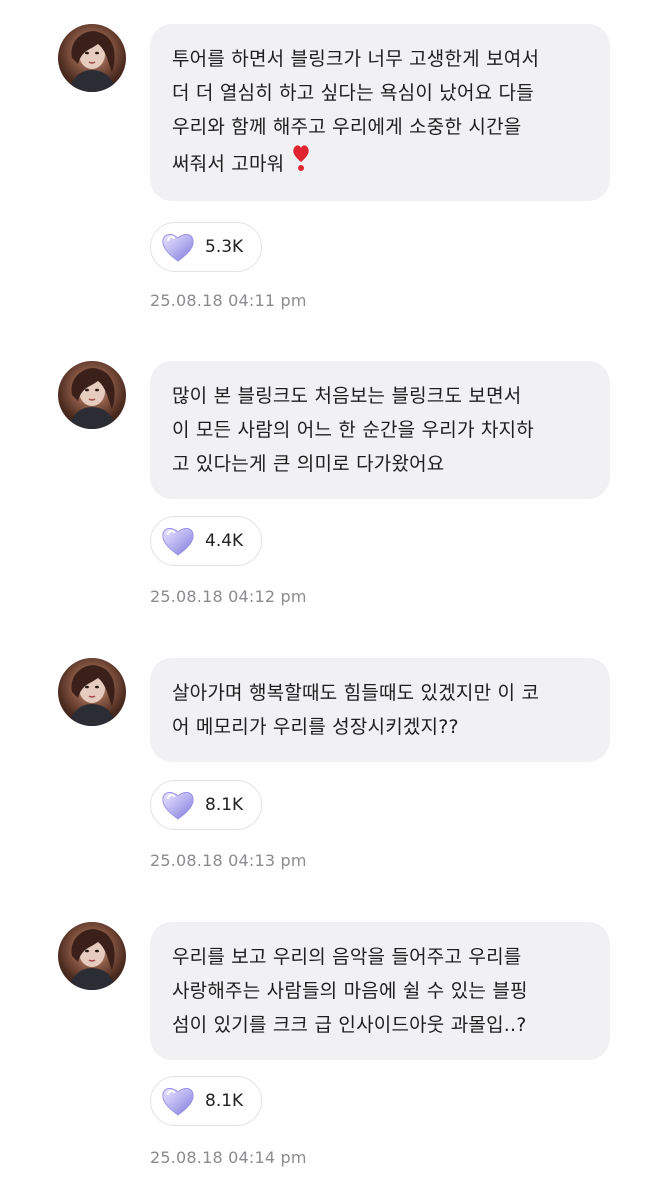 This screenshot has height=1200, width=668. I want to click on reaction-button: 4.4K, so click(206, 541).